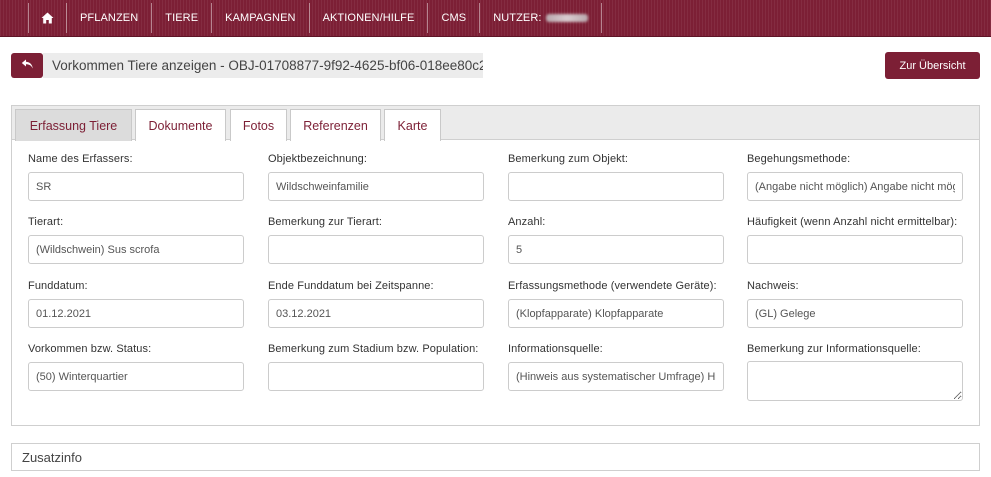 This screenshot has height=477, width=991. What do you see at coordinates (412, 125) in the screenshot?
I see `tab-karte: Karte` at bounding box center [412, 125].